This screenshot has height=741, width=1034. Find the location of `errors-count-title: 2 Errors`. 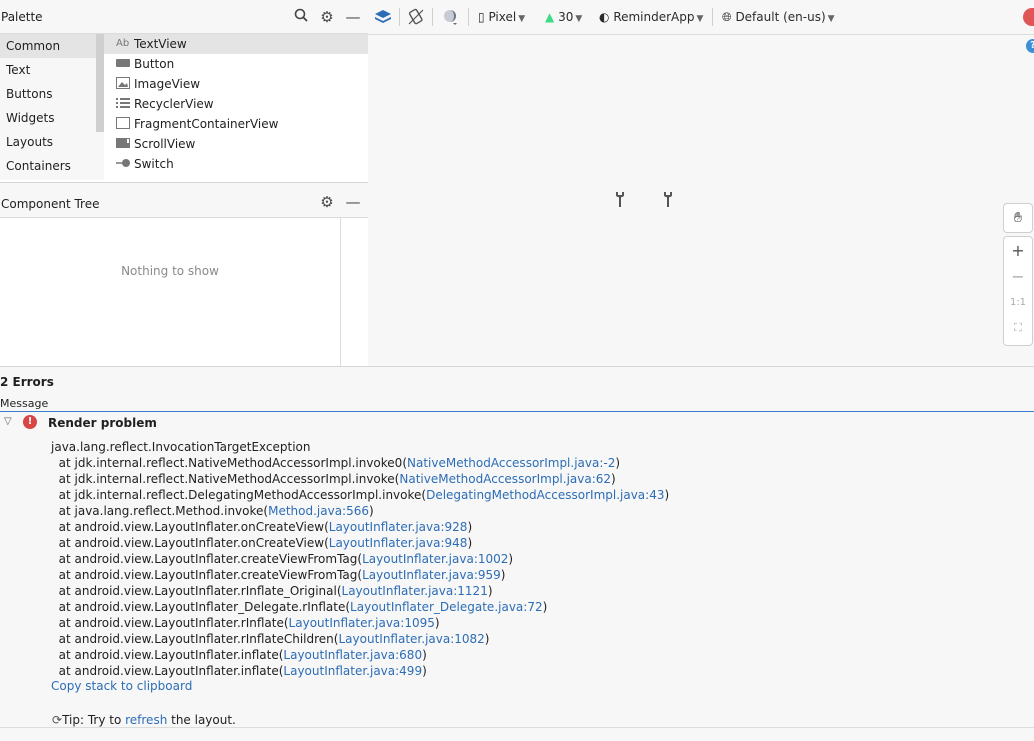

errors-count-title: 2 Errors is located at coordinates (27, 382).